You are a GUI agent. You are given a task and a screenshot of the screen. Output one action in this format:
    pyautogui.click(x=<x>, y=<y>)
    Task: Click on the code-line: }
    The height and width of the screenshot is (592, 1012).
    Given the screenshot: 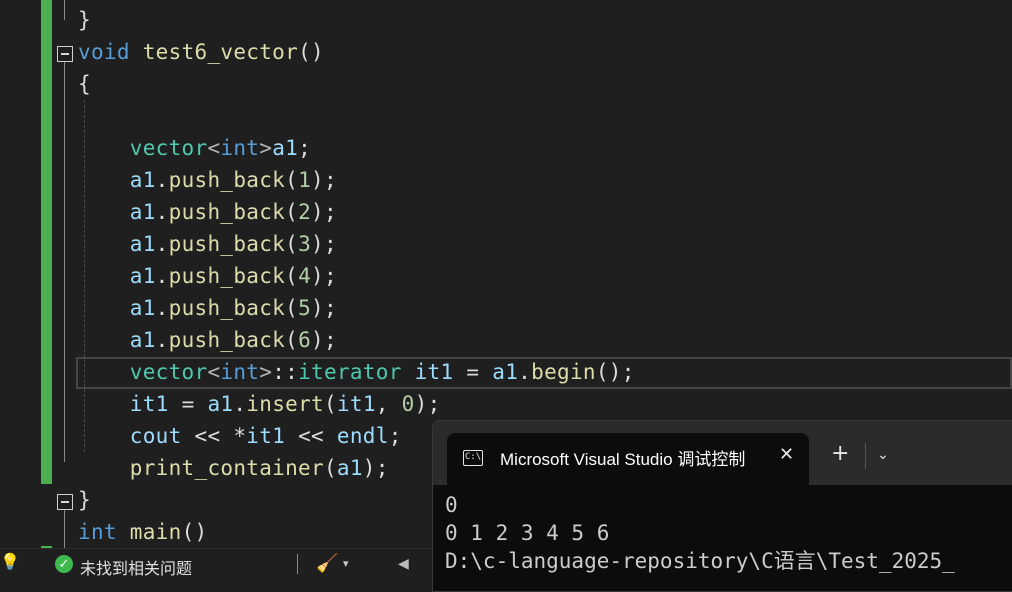 What is the action you would take?
    pyautogui.click(x=506, y=20)
    